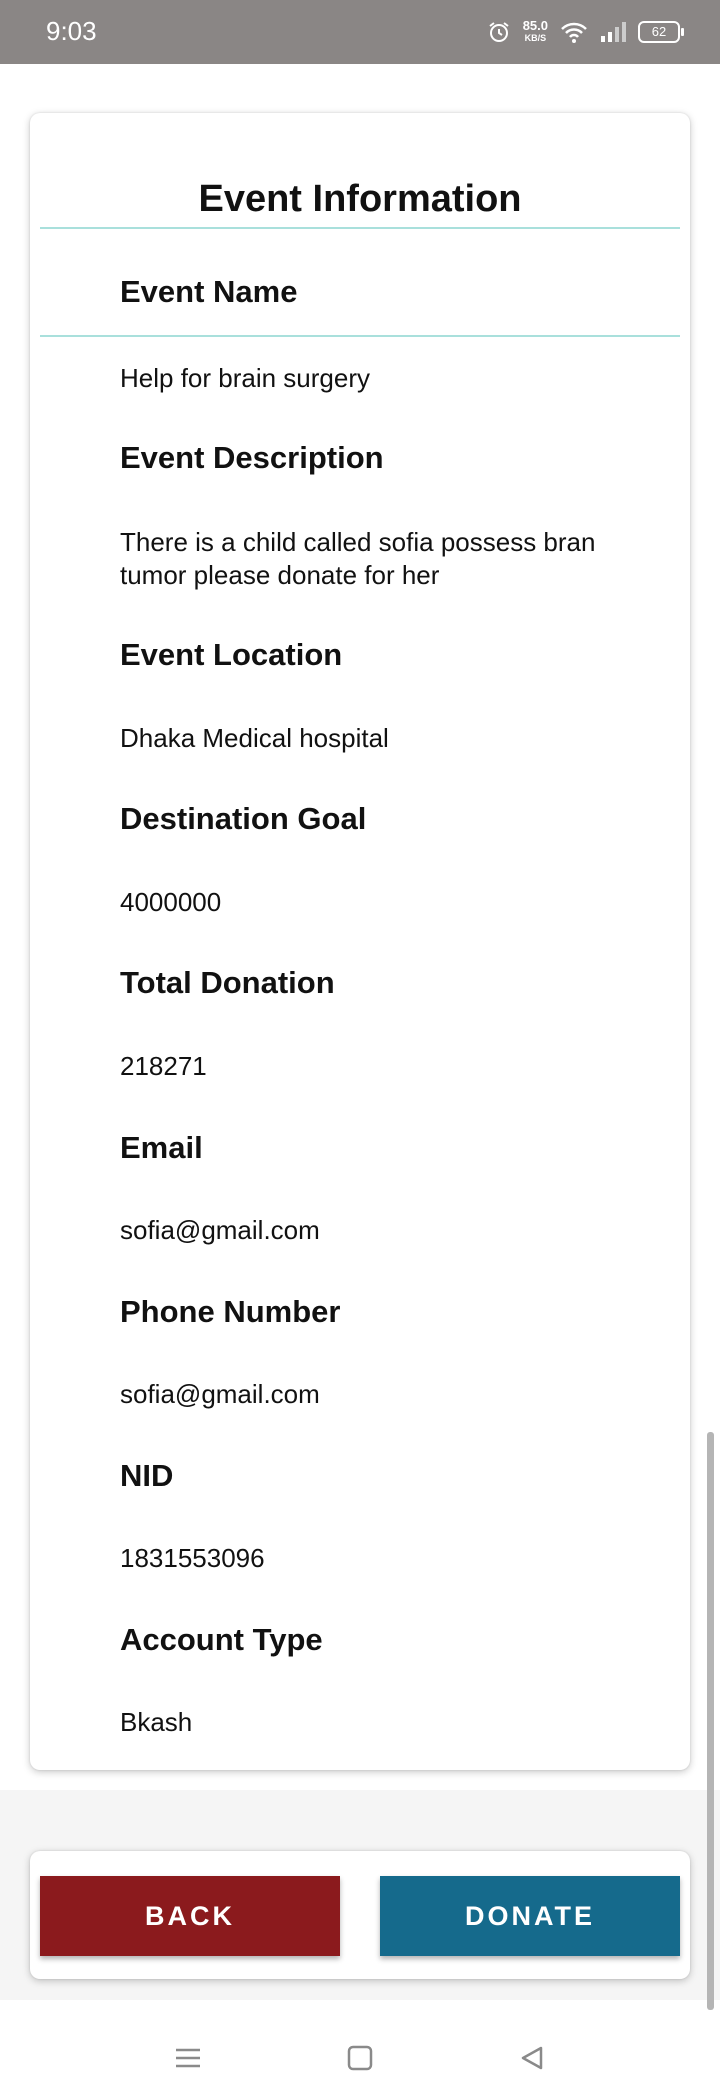 The height and width of the screenshot is (2099, 720). What do you see at coordinates (220, 1230) in the screenshot?
I see `email-value: sofia@gmail.com` at bounding box center [220, 1230].